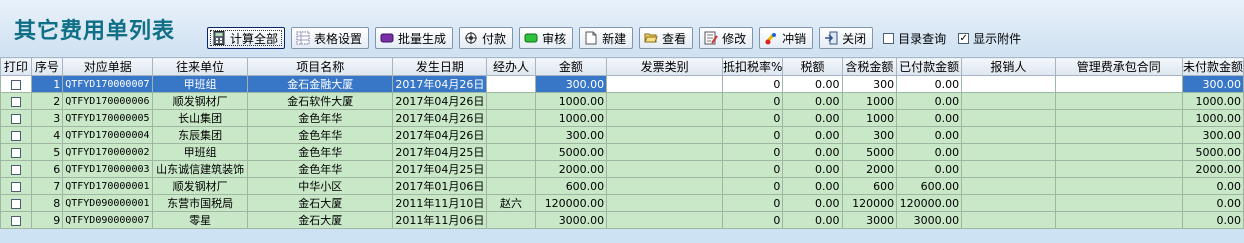  What do you see at coordinates (964, 38) in the screenshot?
I see `show-attachments-checkbox: ✓` at bounding box center [964, 38].